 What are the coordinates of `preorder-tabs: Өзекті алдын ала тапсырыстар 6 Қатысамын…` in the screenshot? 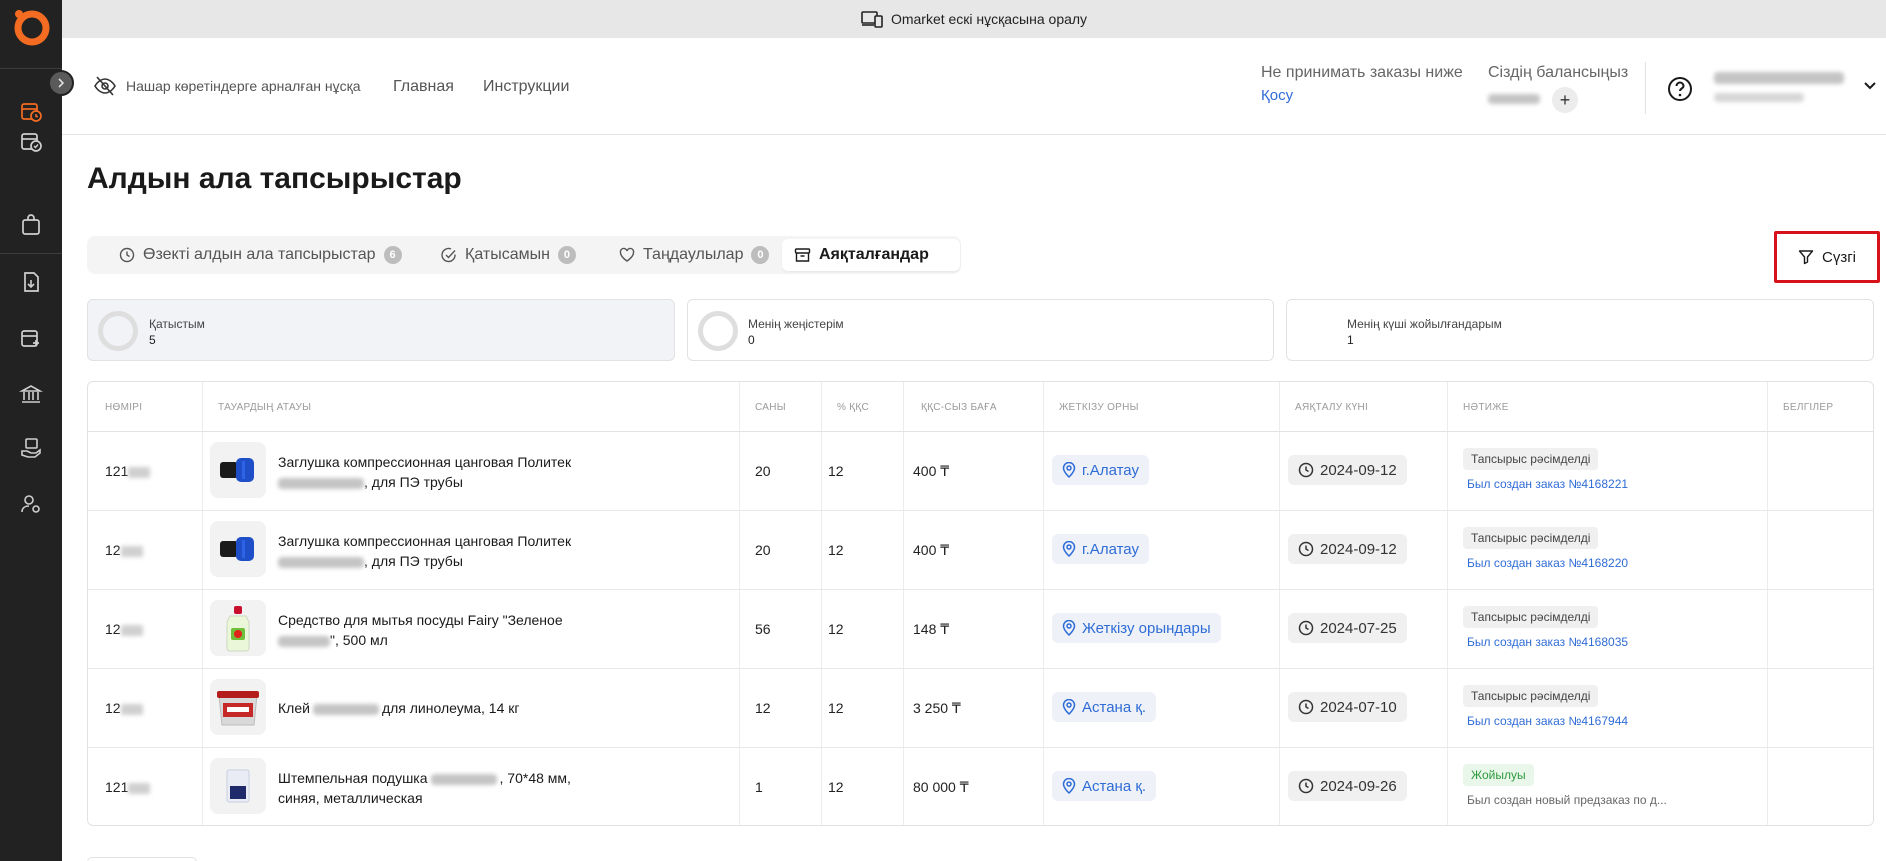 It's located at (524, 255).